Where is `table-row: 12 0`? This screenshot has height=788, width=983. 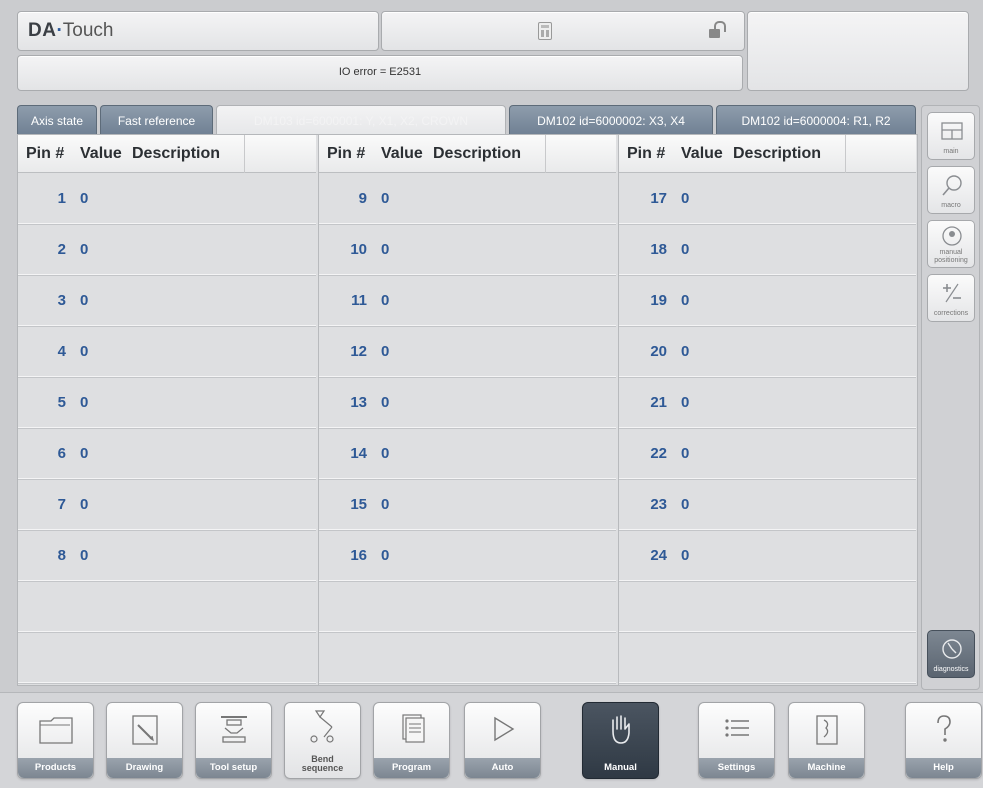
table-row: 12 0 is located at coordinates (467, 351).